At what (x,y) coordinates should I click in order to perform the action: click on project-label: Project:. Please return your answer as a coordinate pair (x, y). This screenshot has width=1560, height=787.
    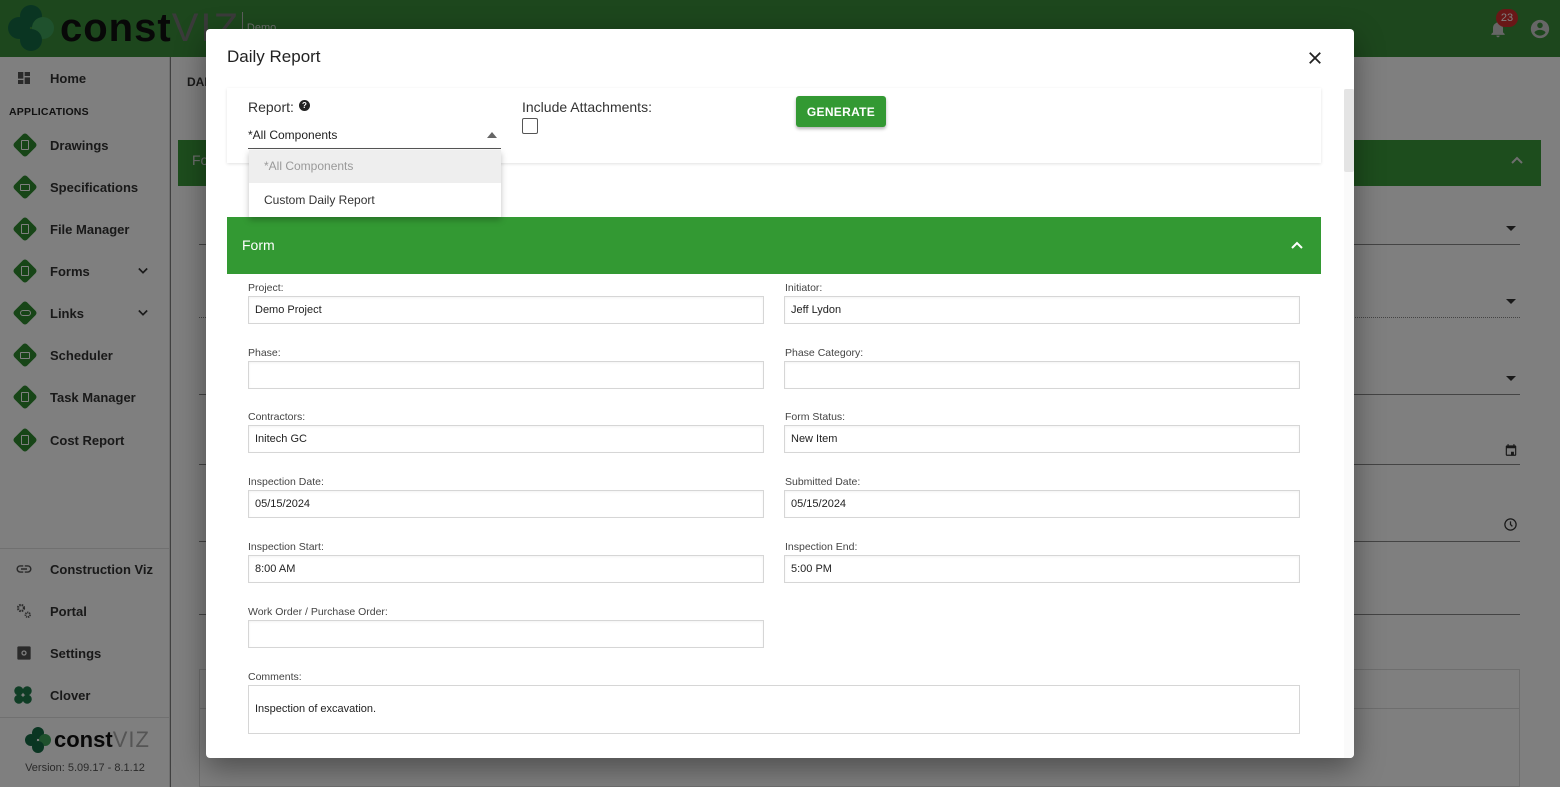
    Looking at the image, I should click on (266, 288).